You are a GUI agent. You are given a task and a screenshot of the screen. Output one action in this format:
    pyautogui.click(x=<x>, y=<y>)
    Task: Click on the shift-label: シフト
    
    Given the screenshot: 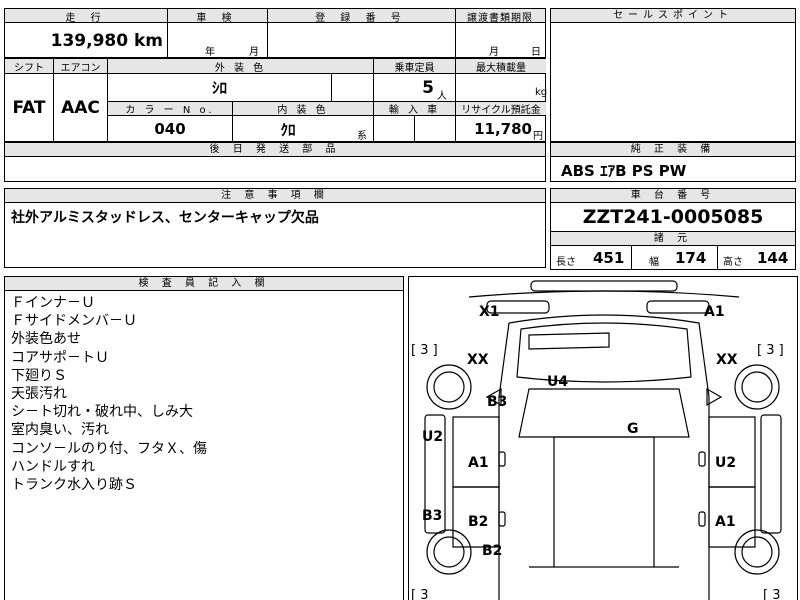 What is the action you would take?
    pyautogui.click(x=29, y=66)
    